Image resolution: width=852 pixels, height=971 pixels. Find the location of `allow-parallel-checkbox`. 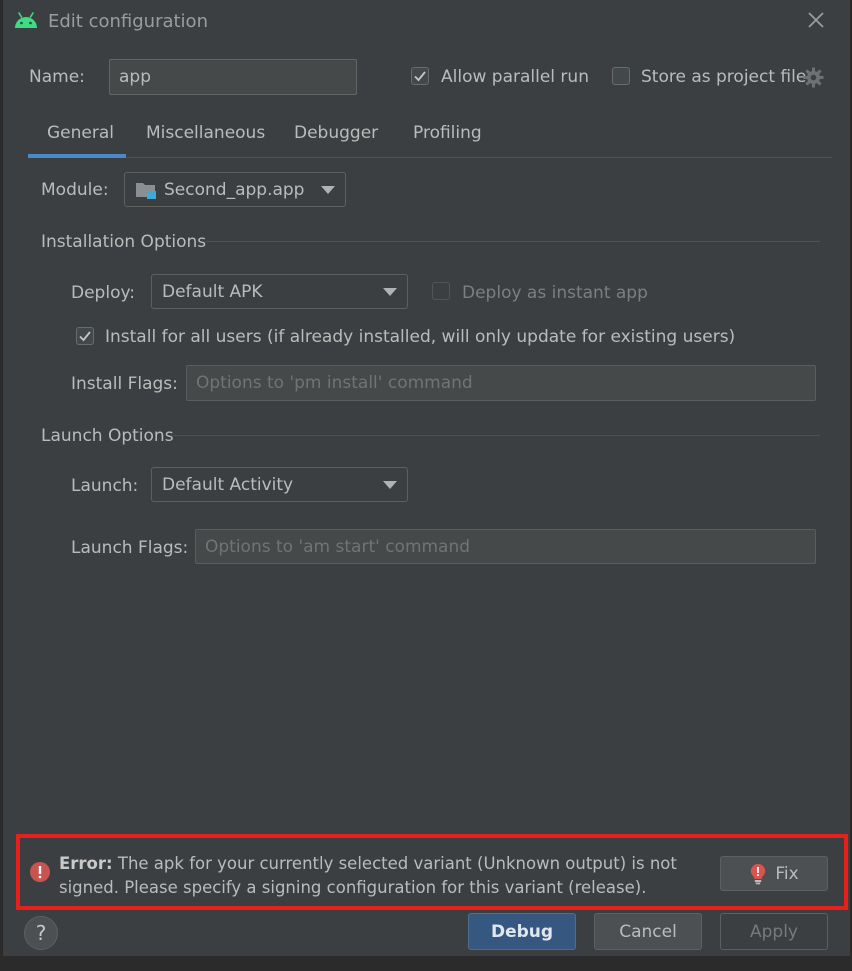

allow-parallel-checkbox is located at coordinates (420, 76).